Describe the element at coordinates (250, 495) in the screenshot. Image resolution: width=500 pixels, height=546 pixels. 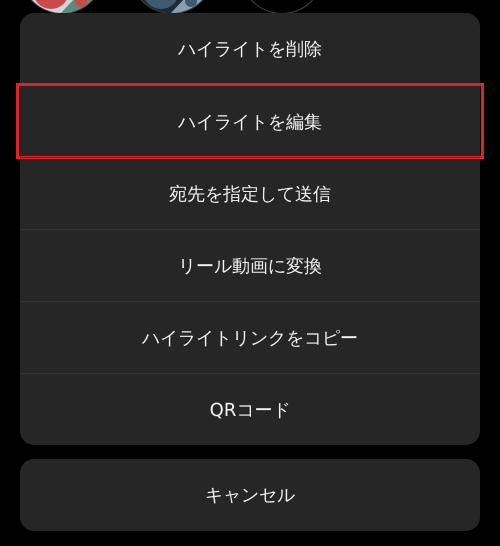
I see `cancel-button: キャンセル` at that location.